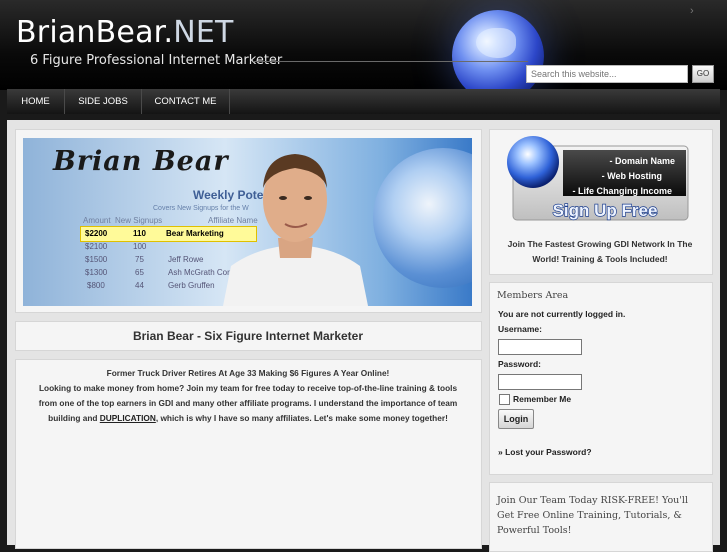 This screenshot has height=552, width=727. What do you see at coordinates (504, 399) in the screenshot?
I see `remember-me-checkbox` at bounding box center [504, 399].